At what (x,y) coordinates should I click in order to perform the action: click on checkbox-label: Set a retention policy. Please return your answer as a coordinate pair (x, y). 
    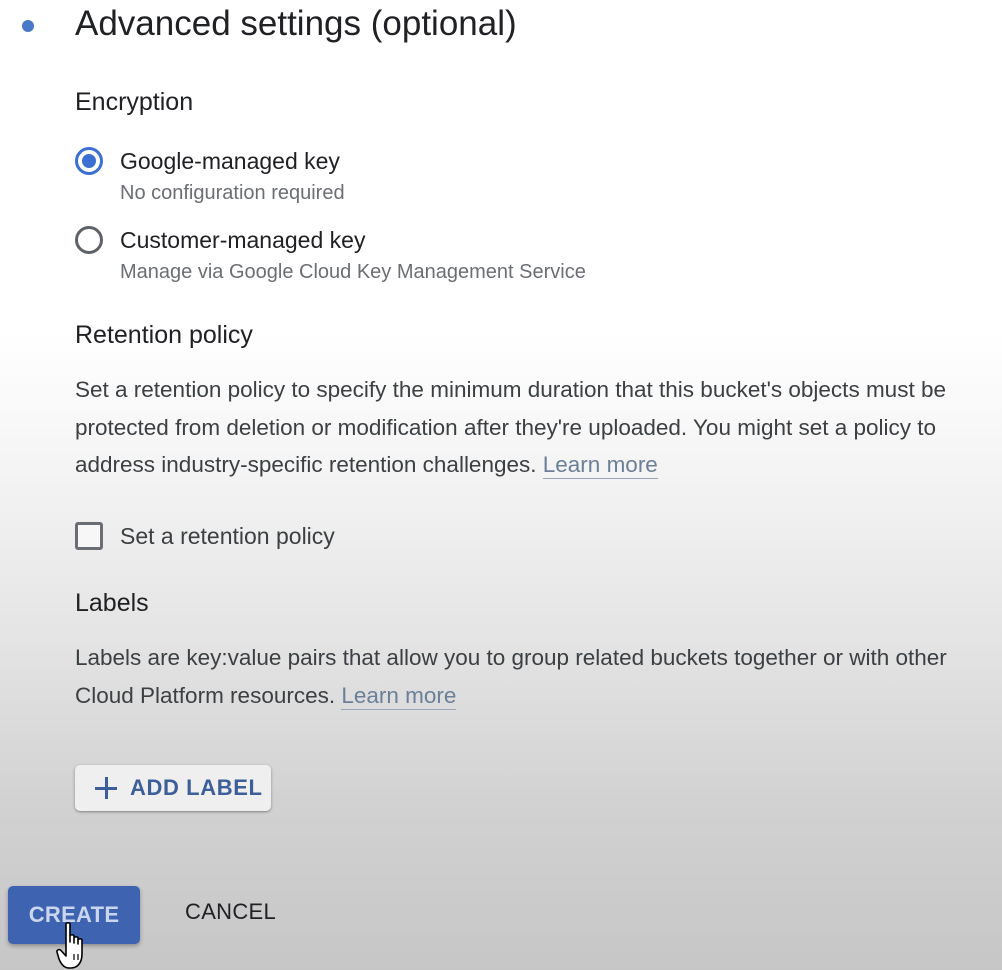
    Looking at the image, I should click on (227, 535).